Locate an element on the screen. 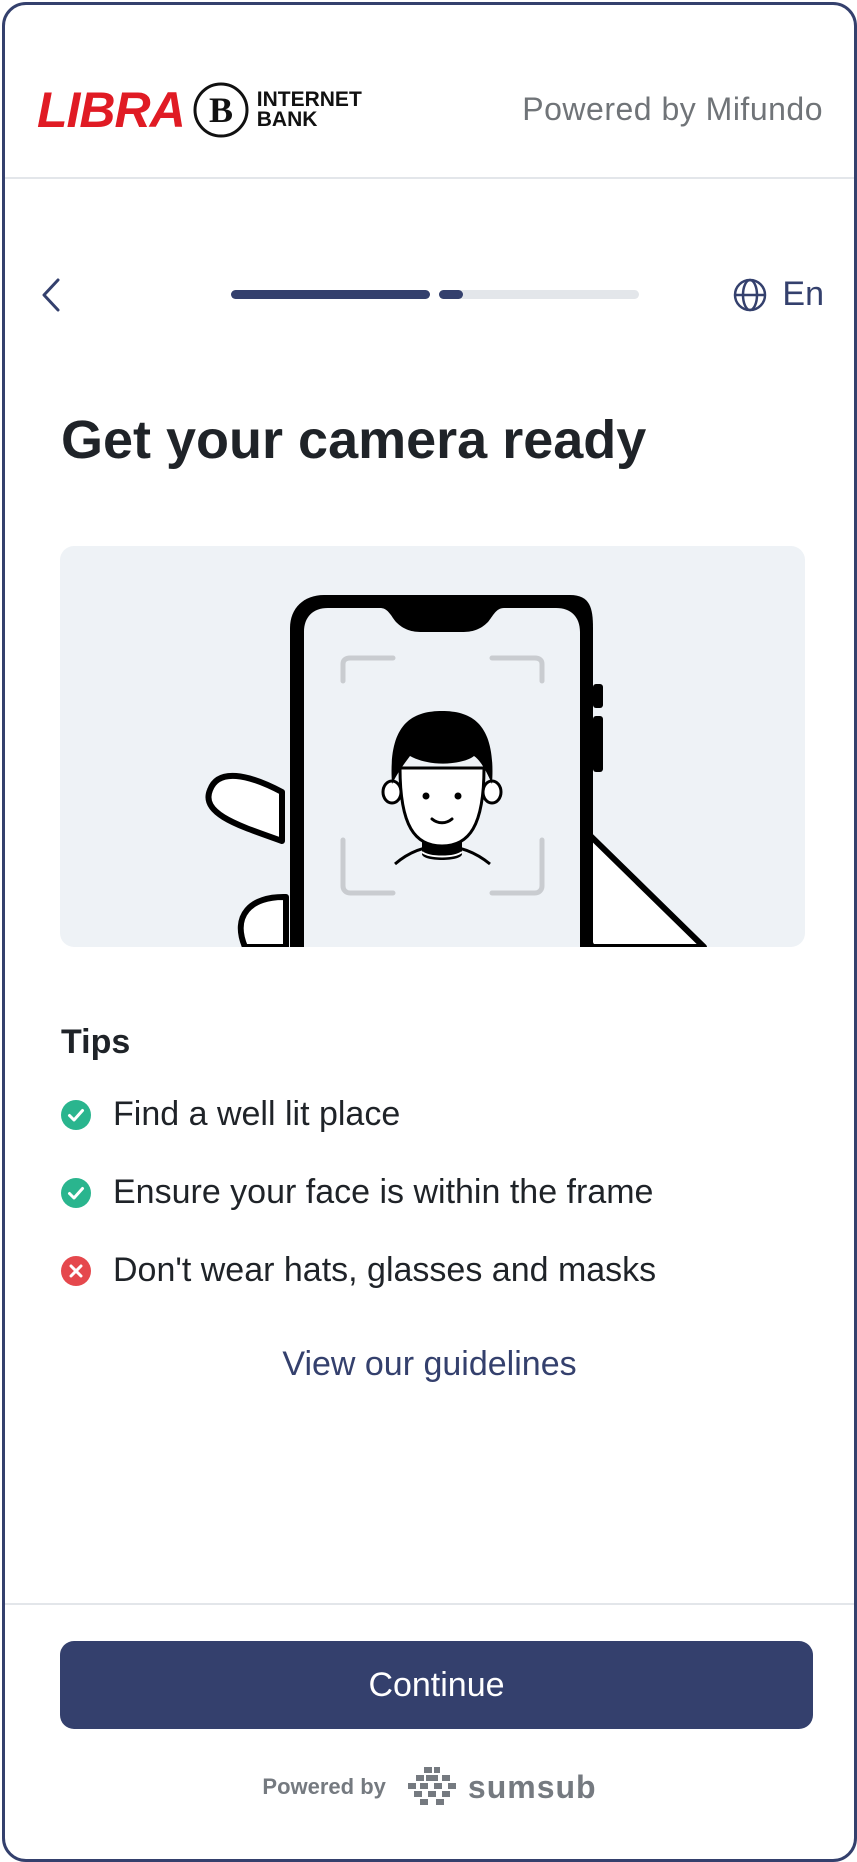  tip-item: Ensure your face is within the frame is located at coordinates (357, 1192).